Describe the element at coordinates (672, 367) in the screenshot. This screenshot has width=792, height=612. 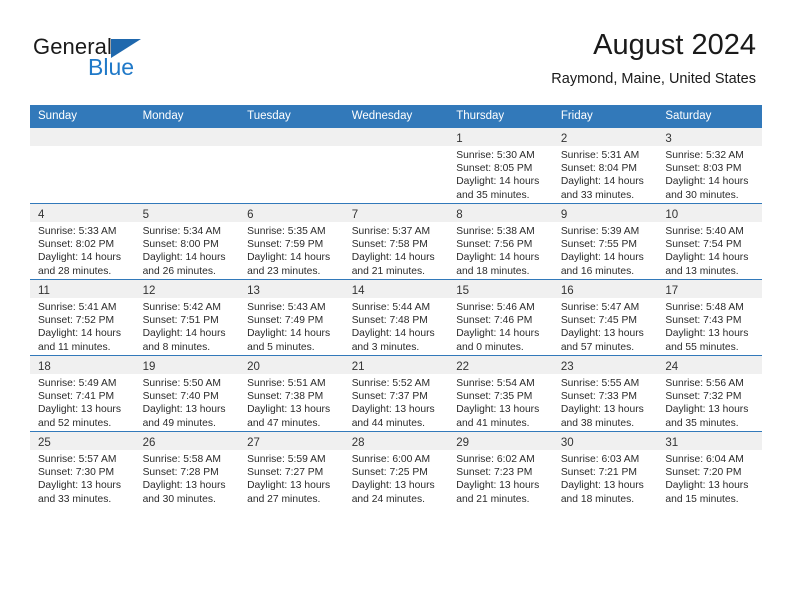
I see `day-number: 24` at that location.